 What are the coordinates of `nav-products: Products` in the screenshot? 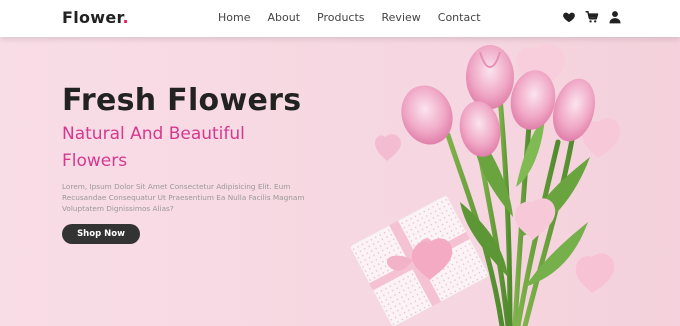 It's located at (341, 17).